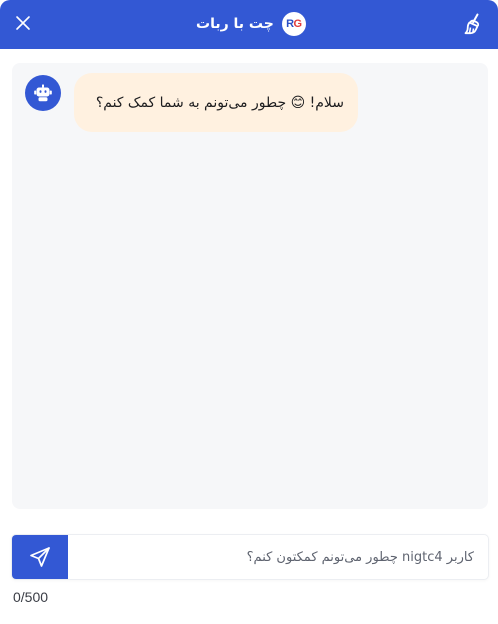 This screenshot has height=624, width=498. I want to click on broom-icon, so click(472, 24).